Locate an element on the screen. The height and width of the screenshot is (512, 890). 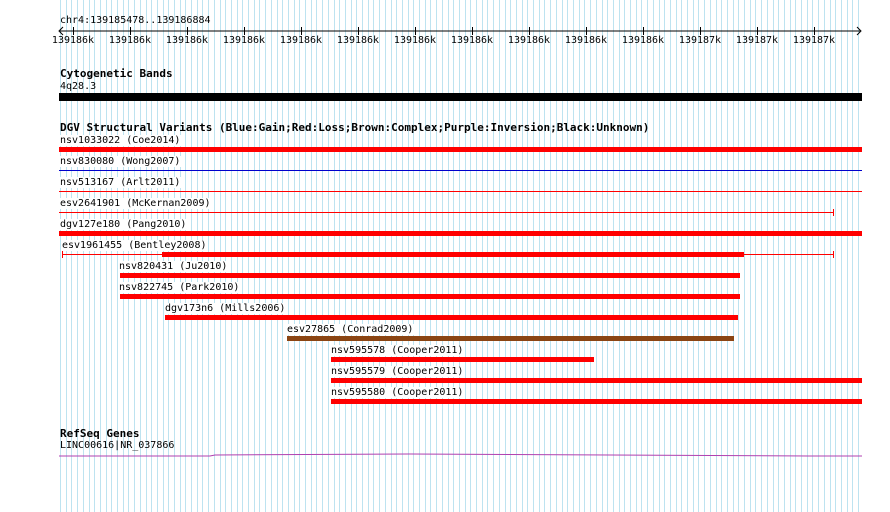
variant-label: esv1961455 (Bentley2008) is located at coordinates (134, 245).